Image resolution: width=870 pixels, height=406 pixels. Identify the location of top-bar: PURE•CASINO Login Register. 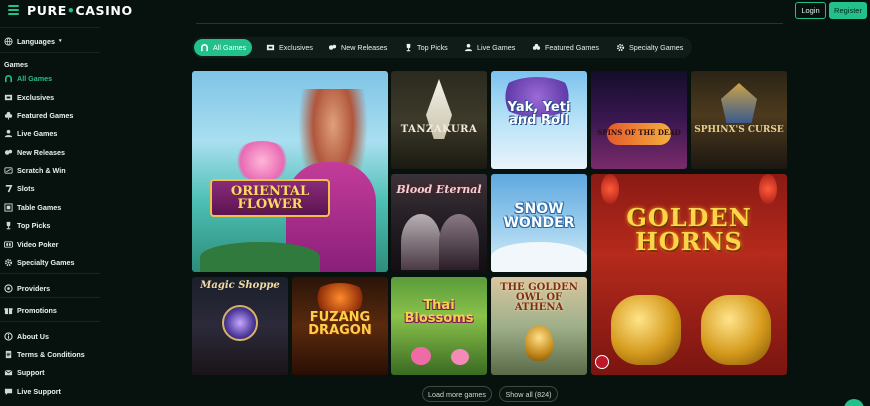
(435, 11).